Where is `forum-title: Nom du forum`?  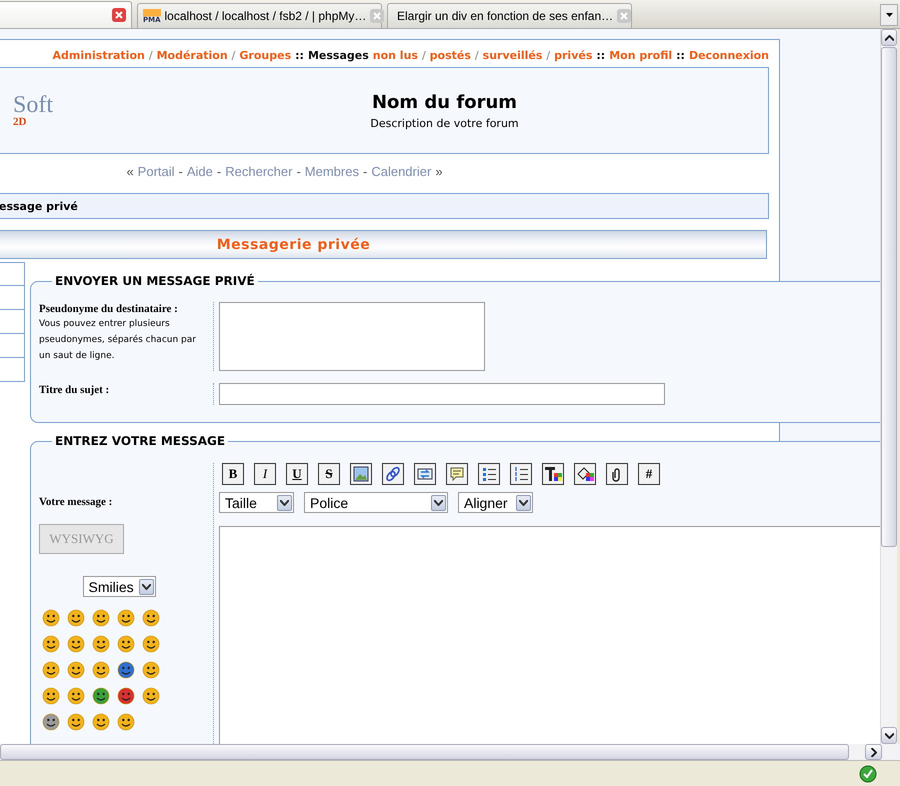 forum-title: Nom du forum is located at coordinates (445, 102).